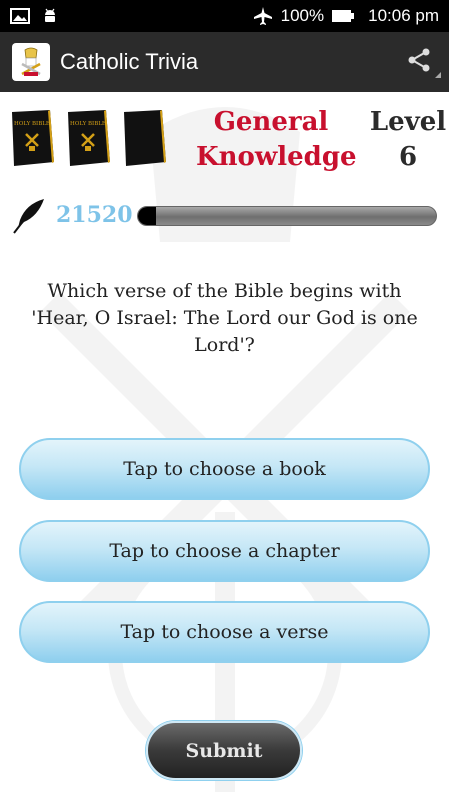  Describe the element at coordinates (287, 216) in the screenshot. I see `level-progress-bar` at that location.